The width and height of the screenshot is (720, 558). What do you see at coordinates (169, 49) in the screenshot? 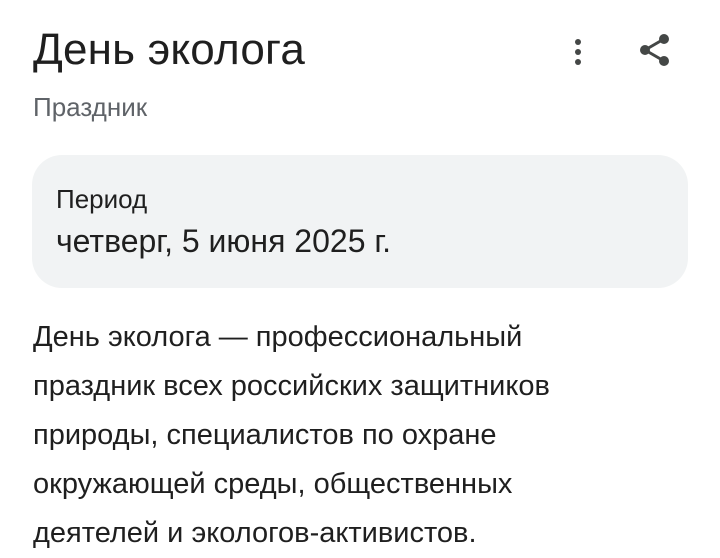
I see `page-title: День эколога` at bounding box center [169, 49].